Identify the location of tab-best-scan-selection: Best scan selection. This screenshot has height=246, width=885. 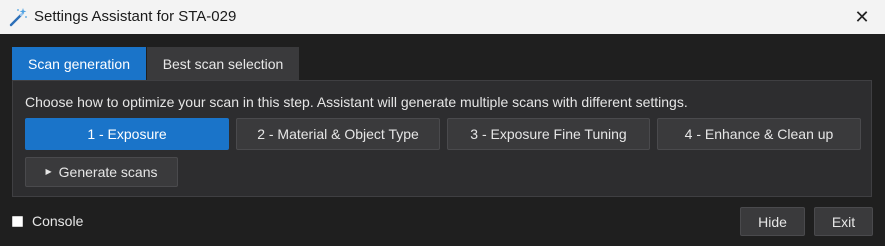
(223, 63).